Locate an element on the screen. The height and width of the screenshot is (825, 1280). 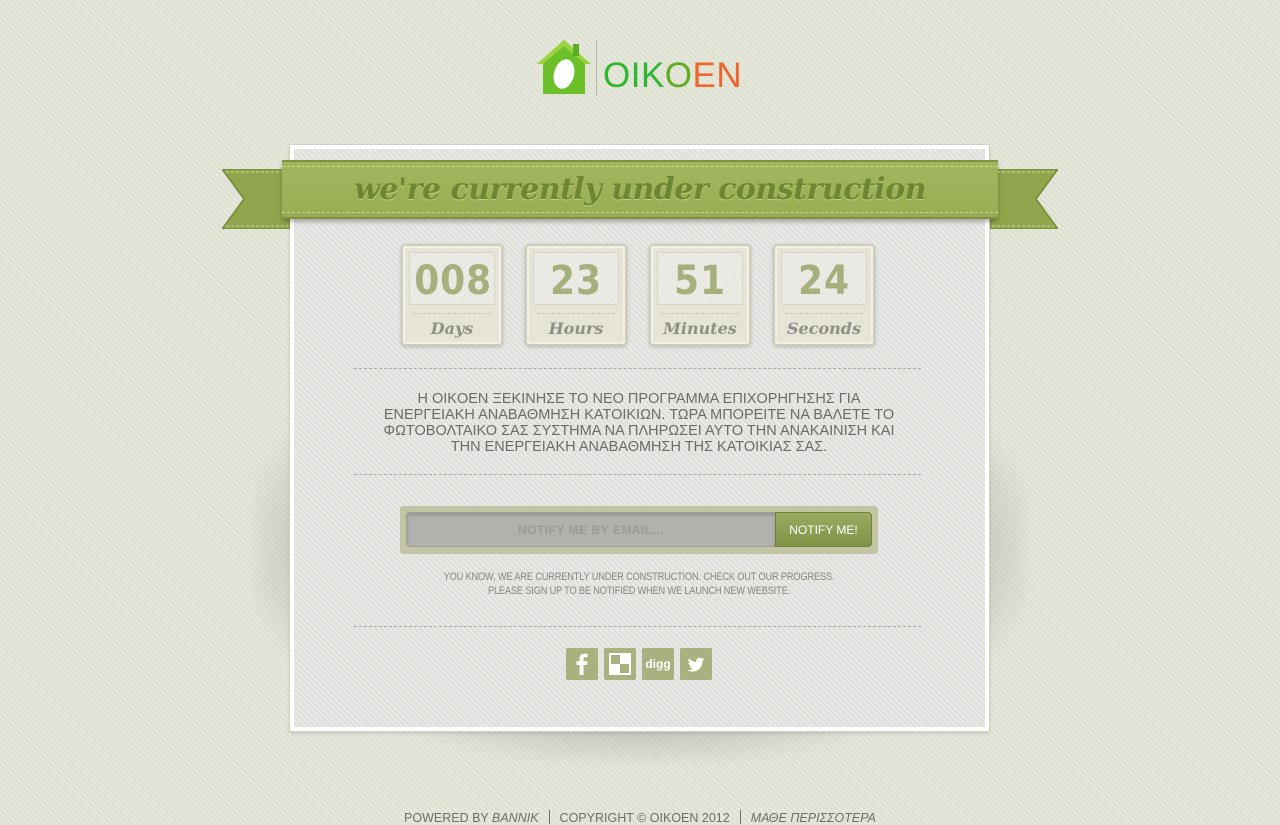
digg-link: digg is located at coordinates (658, 664).